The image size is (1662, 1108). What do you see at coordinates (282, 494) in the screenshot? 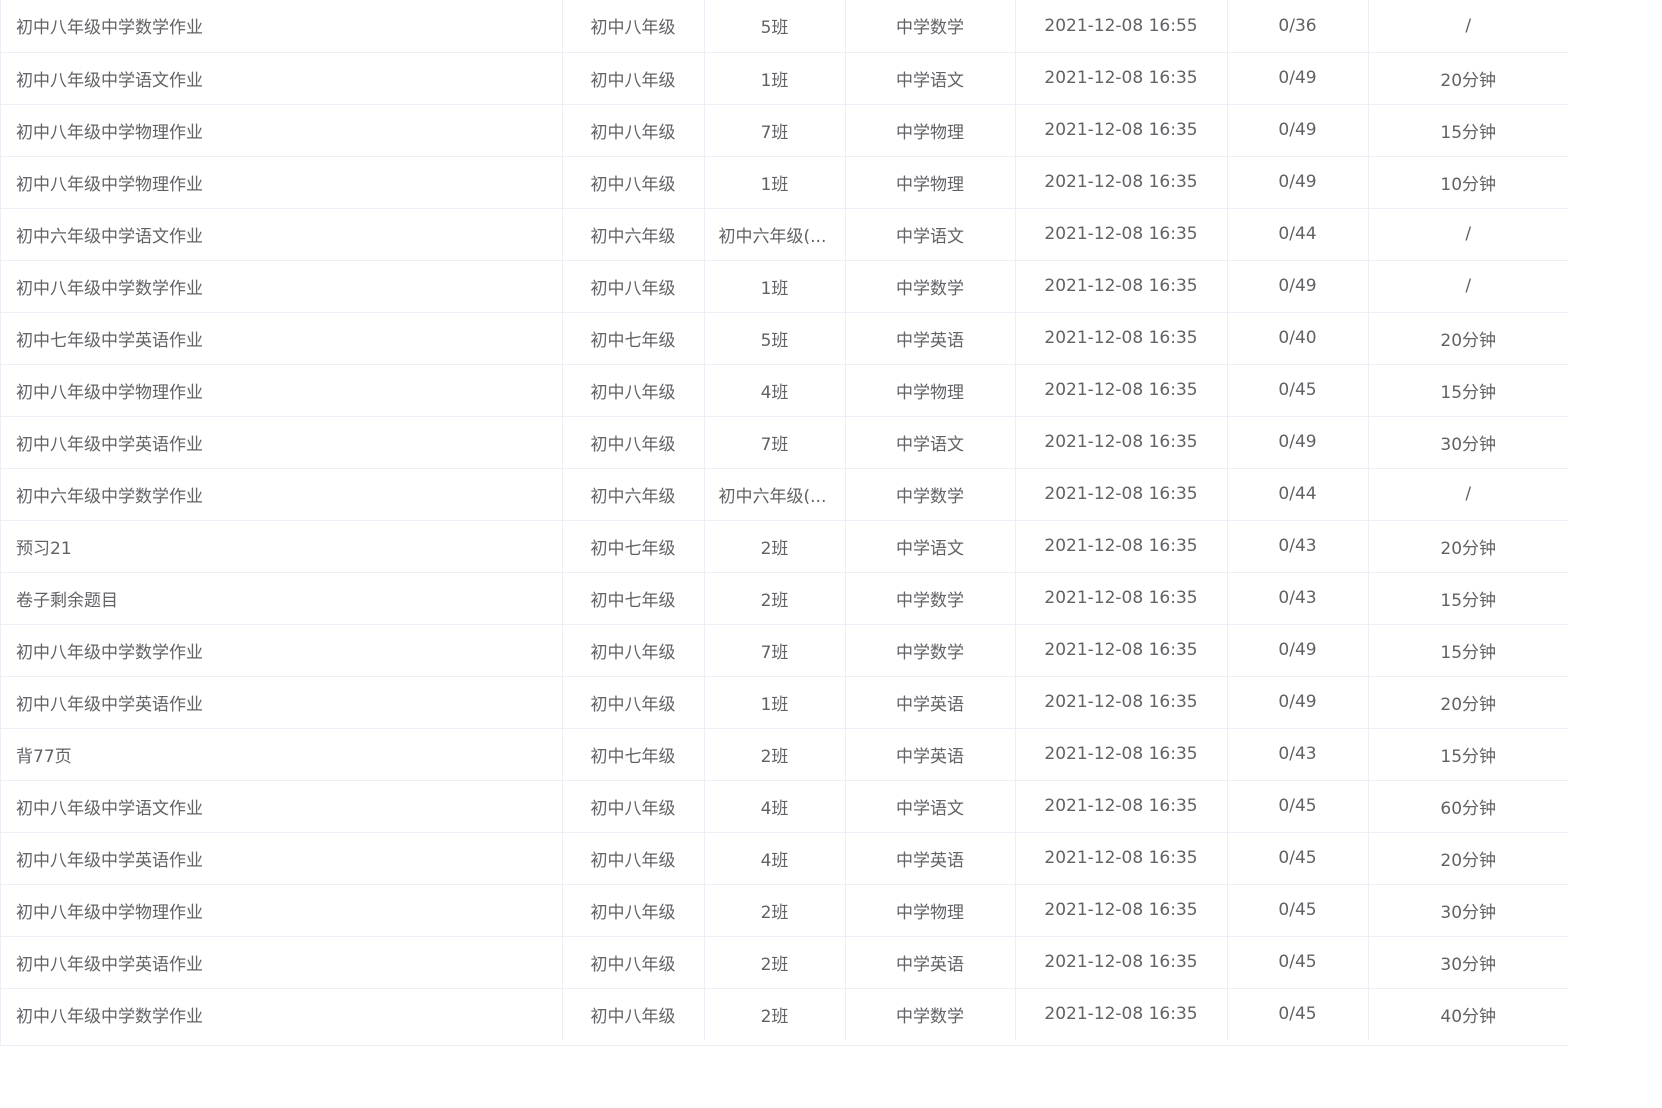
I see `homework-title: 初中六年级中学数学作业` at bounding box center [282, 494].